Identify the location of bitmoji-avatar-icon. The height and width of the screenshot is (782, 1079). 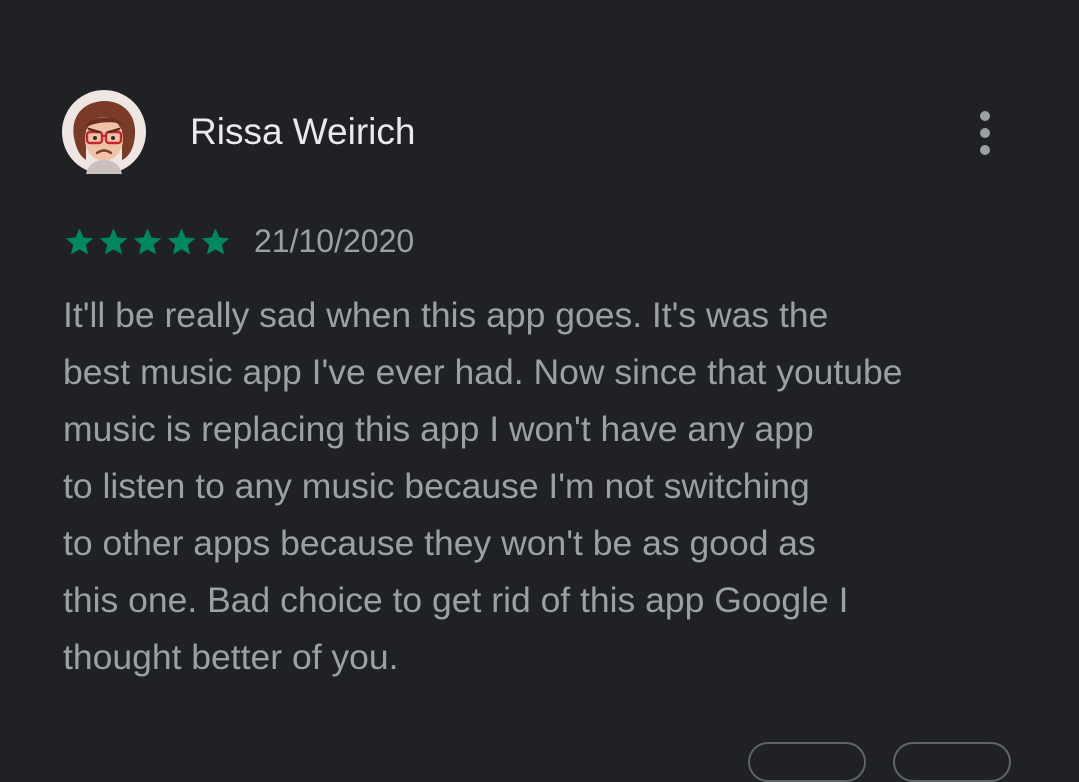
(104, 132).